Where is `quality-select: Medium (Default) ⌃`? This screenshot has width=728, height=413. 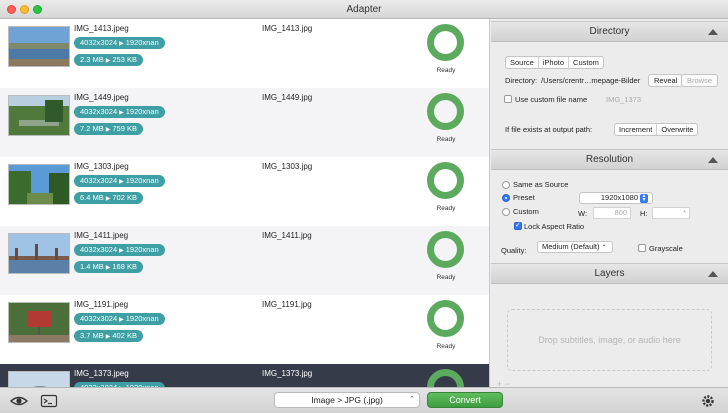
quality-select: Medium (Default) ⌃ is located at coordinates (575, 247).